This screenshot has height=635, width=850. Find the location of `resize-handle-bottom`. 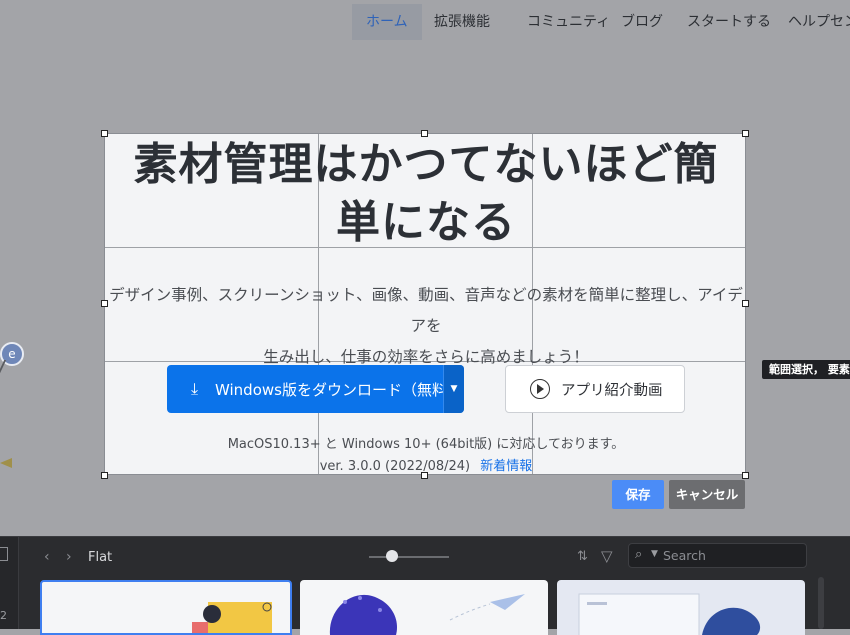

resize-handle-bottom is located at coordinates (424, 475).